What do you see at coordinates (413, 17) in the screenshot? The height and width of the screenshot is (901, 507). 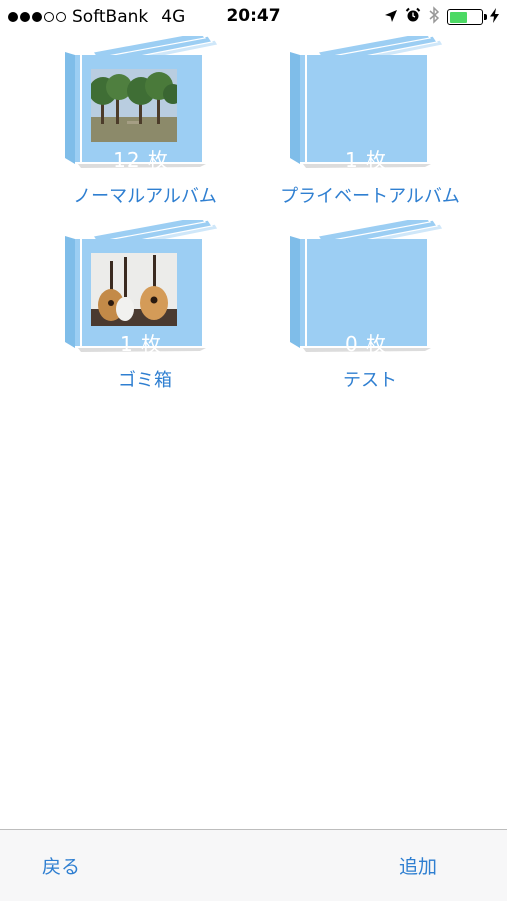 I see `alarm-clock-icon` at bounding box center [413, 17].